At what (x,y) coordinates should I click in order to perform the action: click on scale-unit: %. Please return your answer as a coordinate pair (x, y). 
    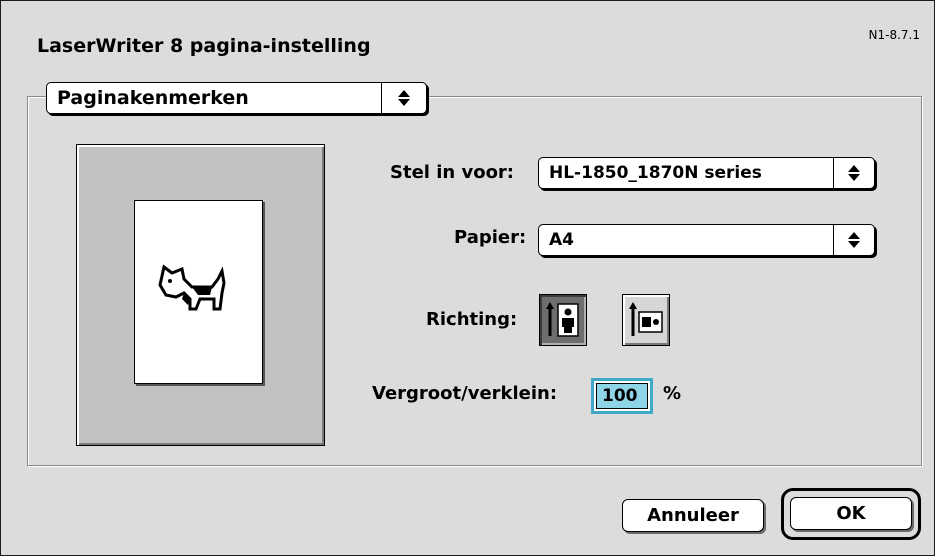
    Looking at the image, I should click on (672, 393).